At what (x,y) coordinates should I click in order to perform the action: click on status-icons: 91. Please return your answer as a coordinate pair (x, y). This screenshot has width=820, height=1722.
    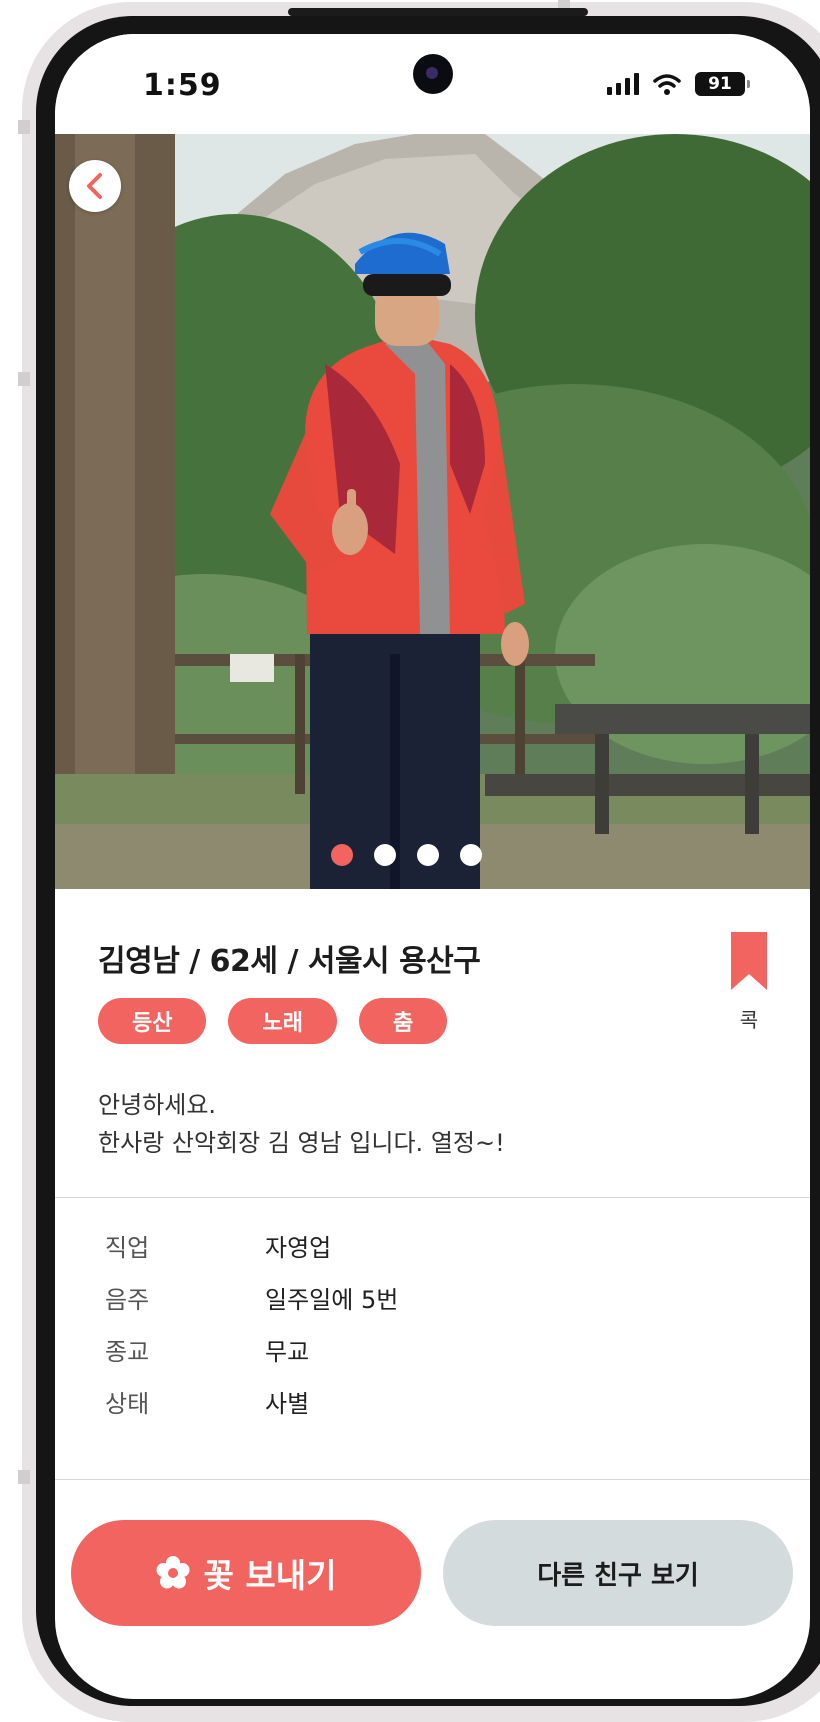
    Looking at the image, I should click on (678, 84).